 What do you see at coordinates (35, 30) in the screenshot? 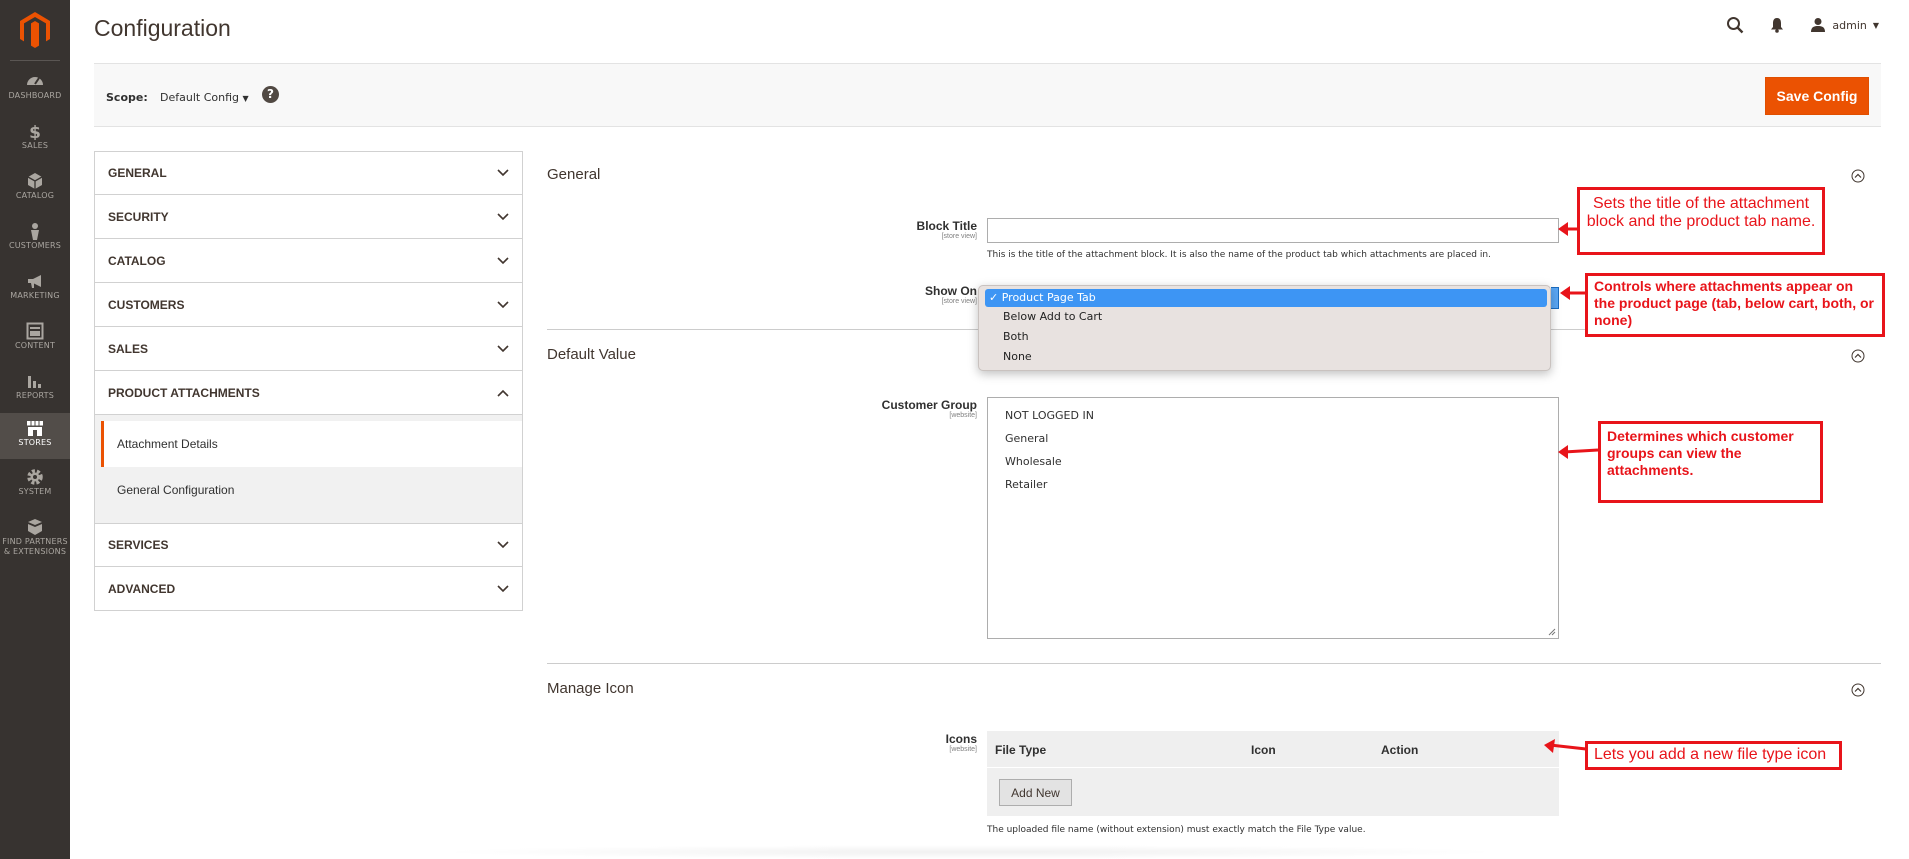
I see `magento-logo-icon` at bounding box center [35, 30].